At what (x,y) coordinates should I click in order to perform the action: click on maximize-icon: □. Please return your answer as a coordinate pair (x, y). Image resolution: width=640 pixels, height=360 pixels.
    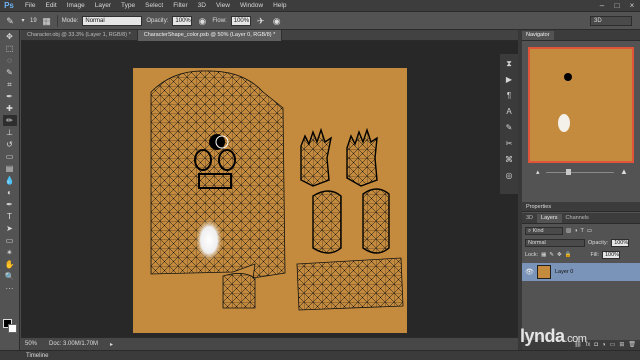
    Looking at the image, I should click on (617, 5).